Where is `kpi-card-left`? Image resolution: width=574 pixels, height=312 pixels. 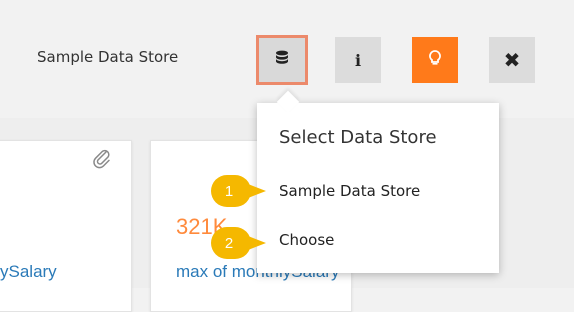 kpi-card-left is located at coordinates (66, 226).